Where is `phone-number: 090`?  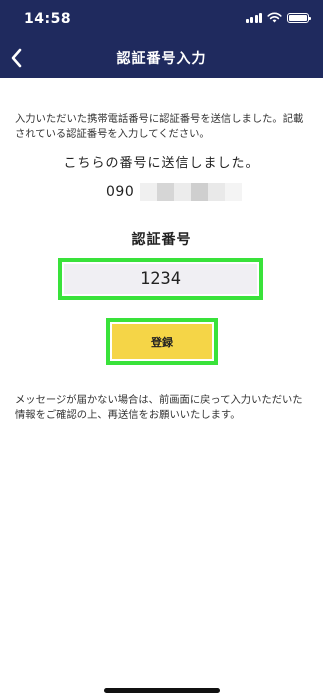 phone-number: 090 is located at coordinates (174, 192).